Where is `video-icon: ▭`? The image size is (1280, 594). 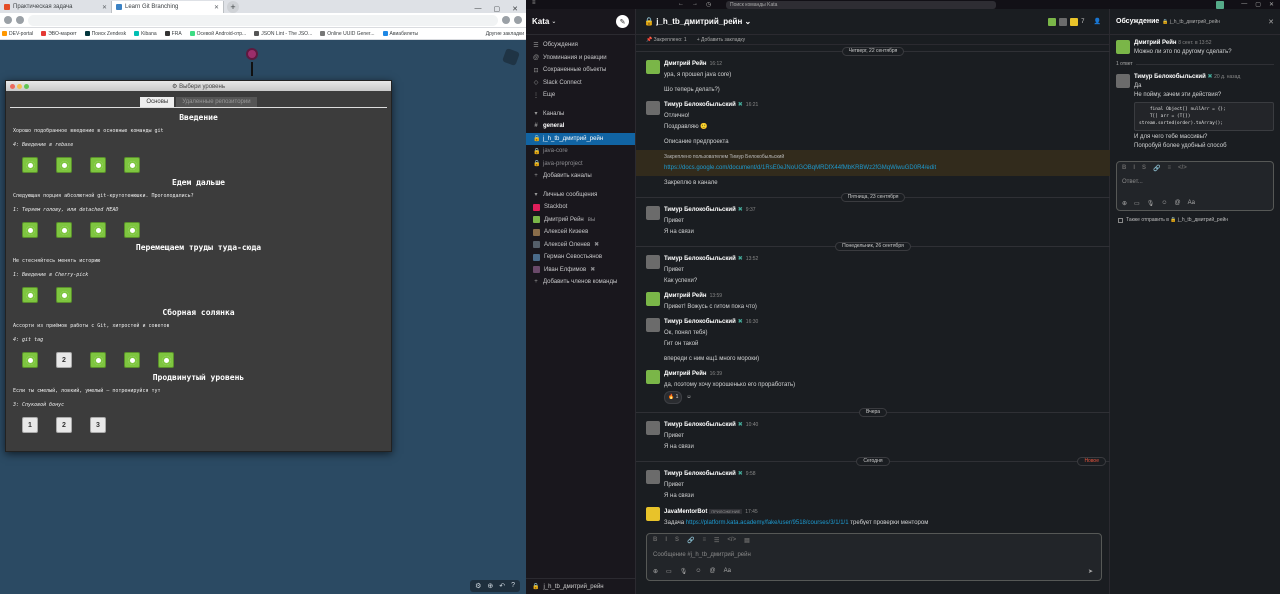 video-icon: ▭ is located at coordinates (1137, 203).